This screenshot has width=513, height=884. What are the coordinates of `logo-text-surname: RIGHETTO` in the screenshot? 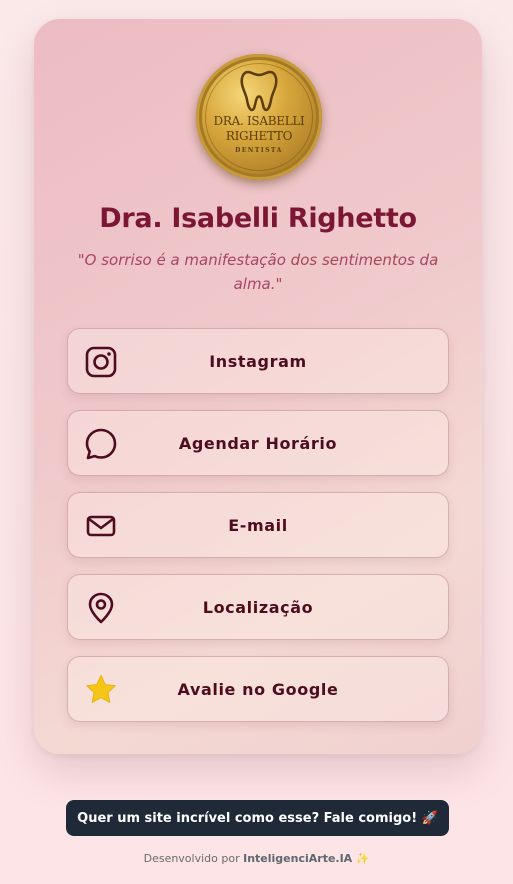 It's located at (259, 136).